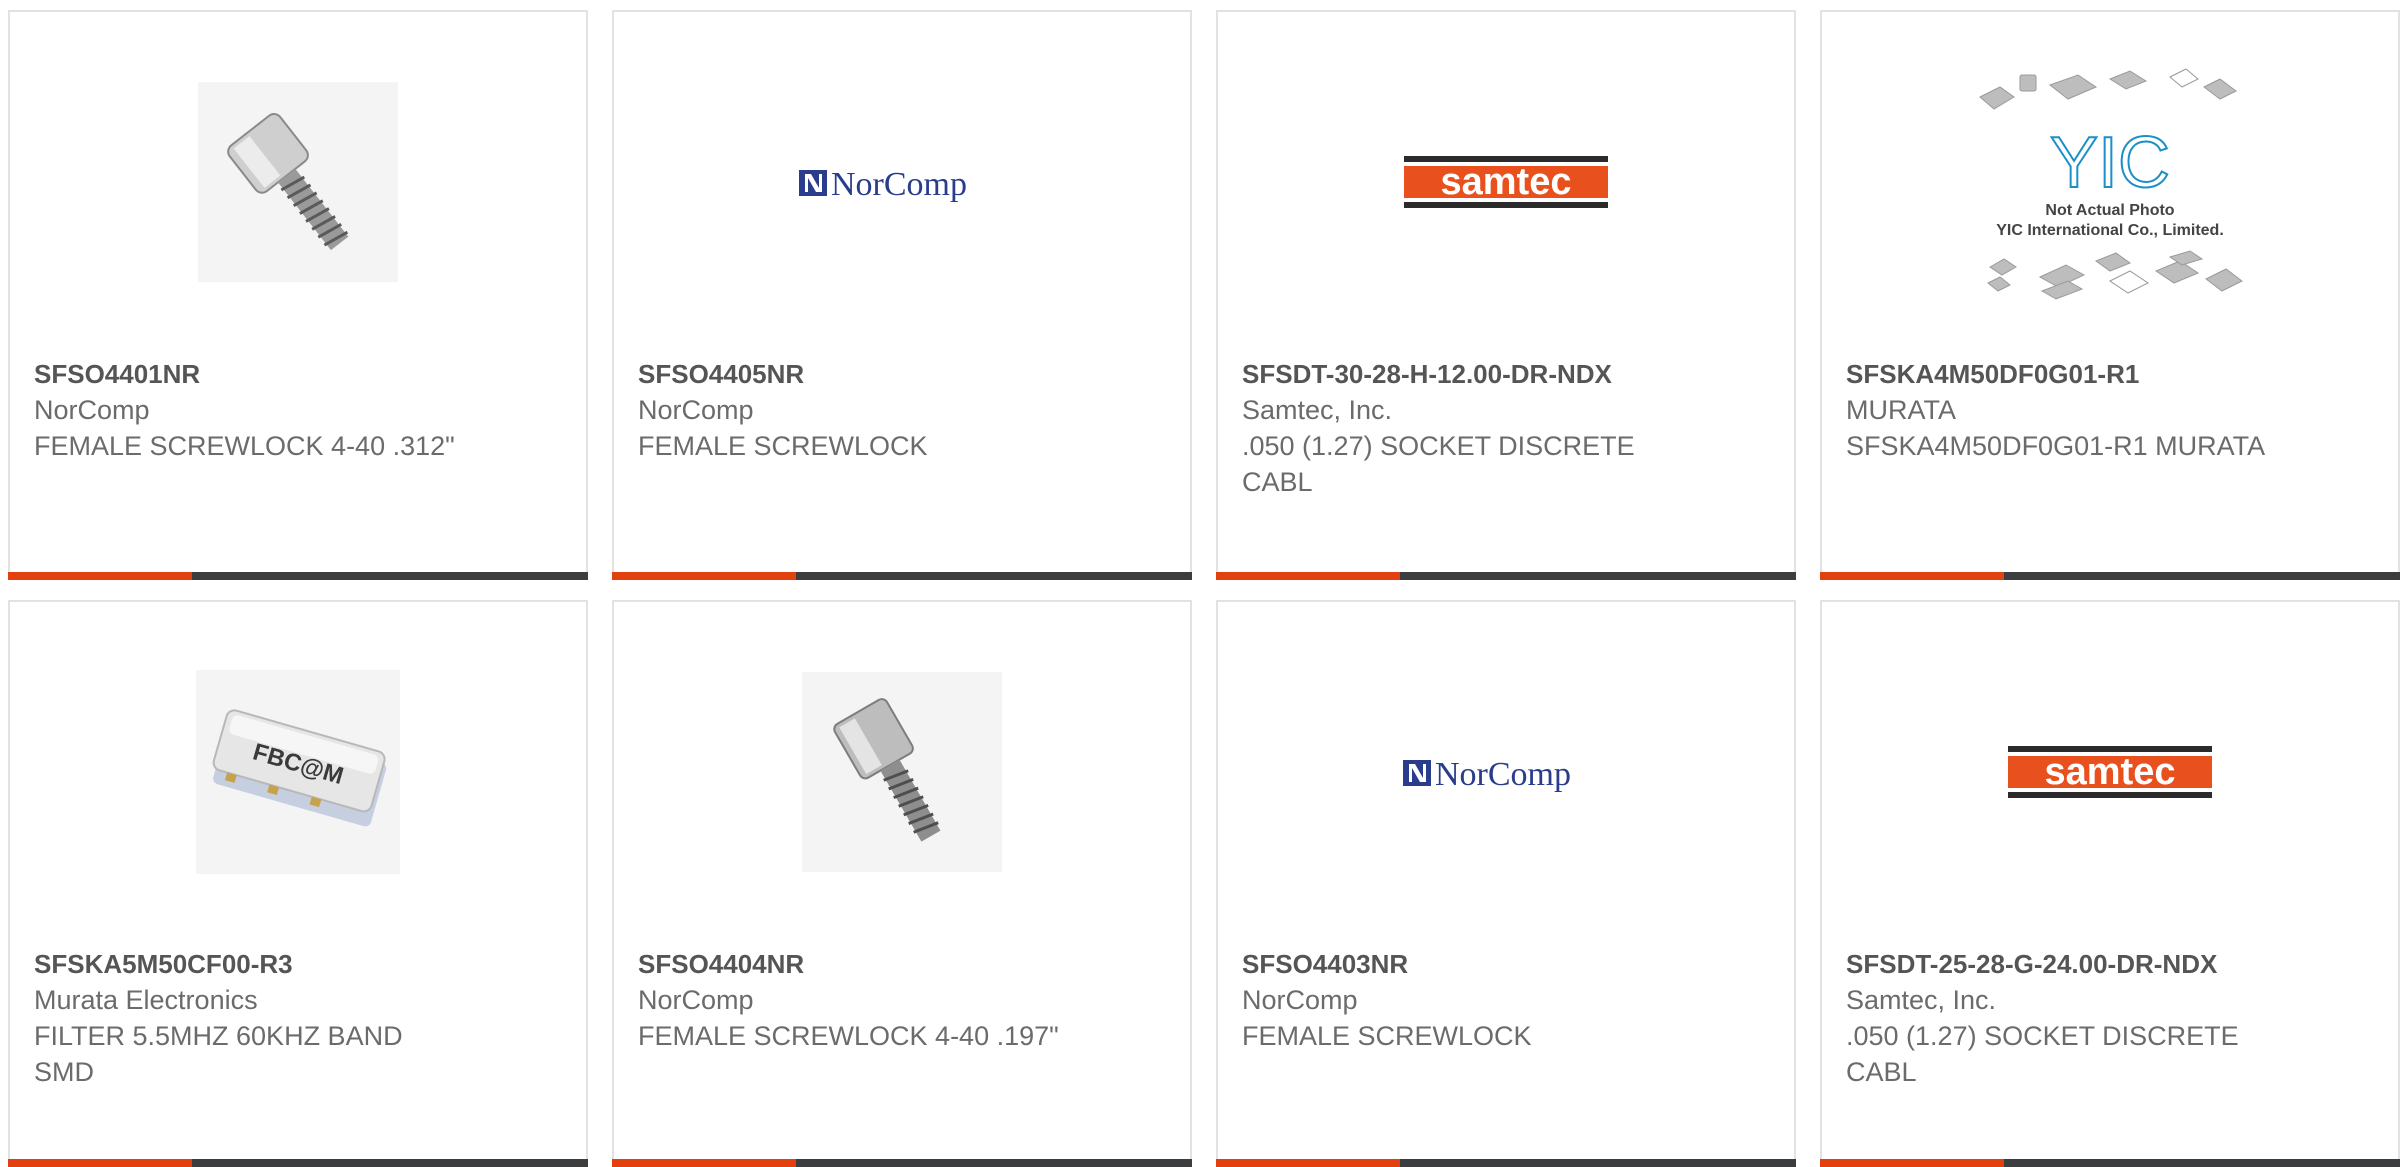 This screenshot has width=2400, height=1167. Describe the element at coordinates (2112, 964) in the screenshot. I see `part-number: SFSDT-25-28-G-24.00-DR-NDX` at that location.